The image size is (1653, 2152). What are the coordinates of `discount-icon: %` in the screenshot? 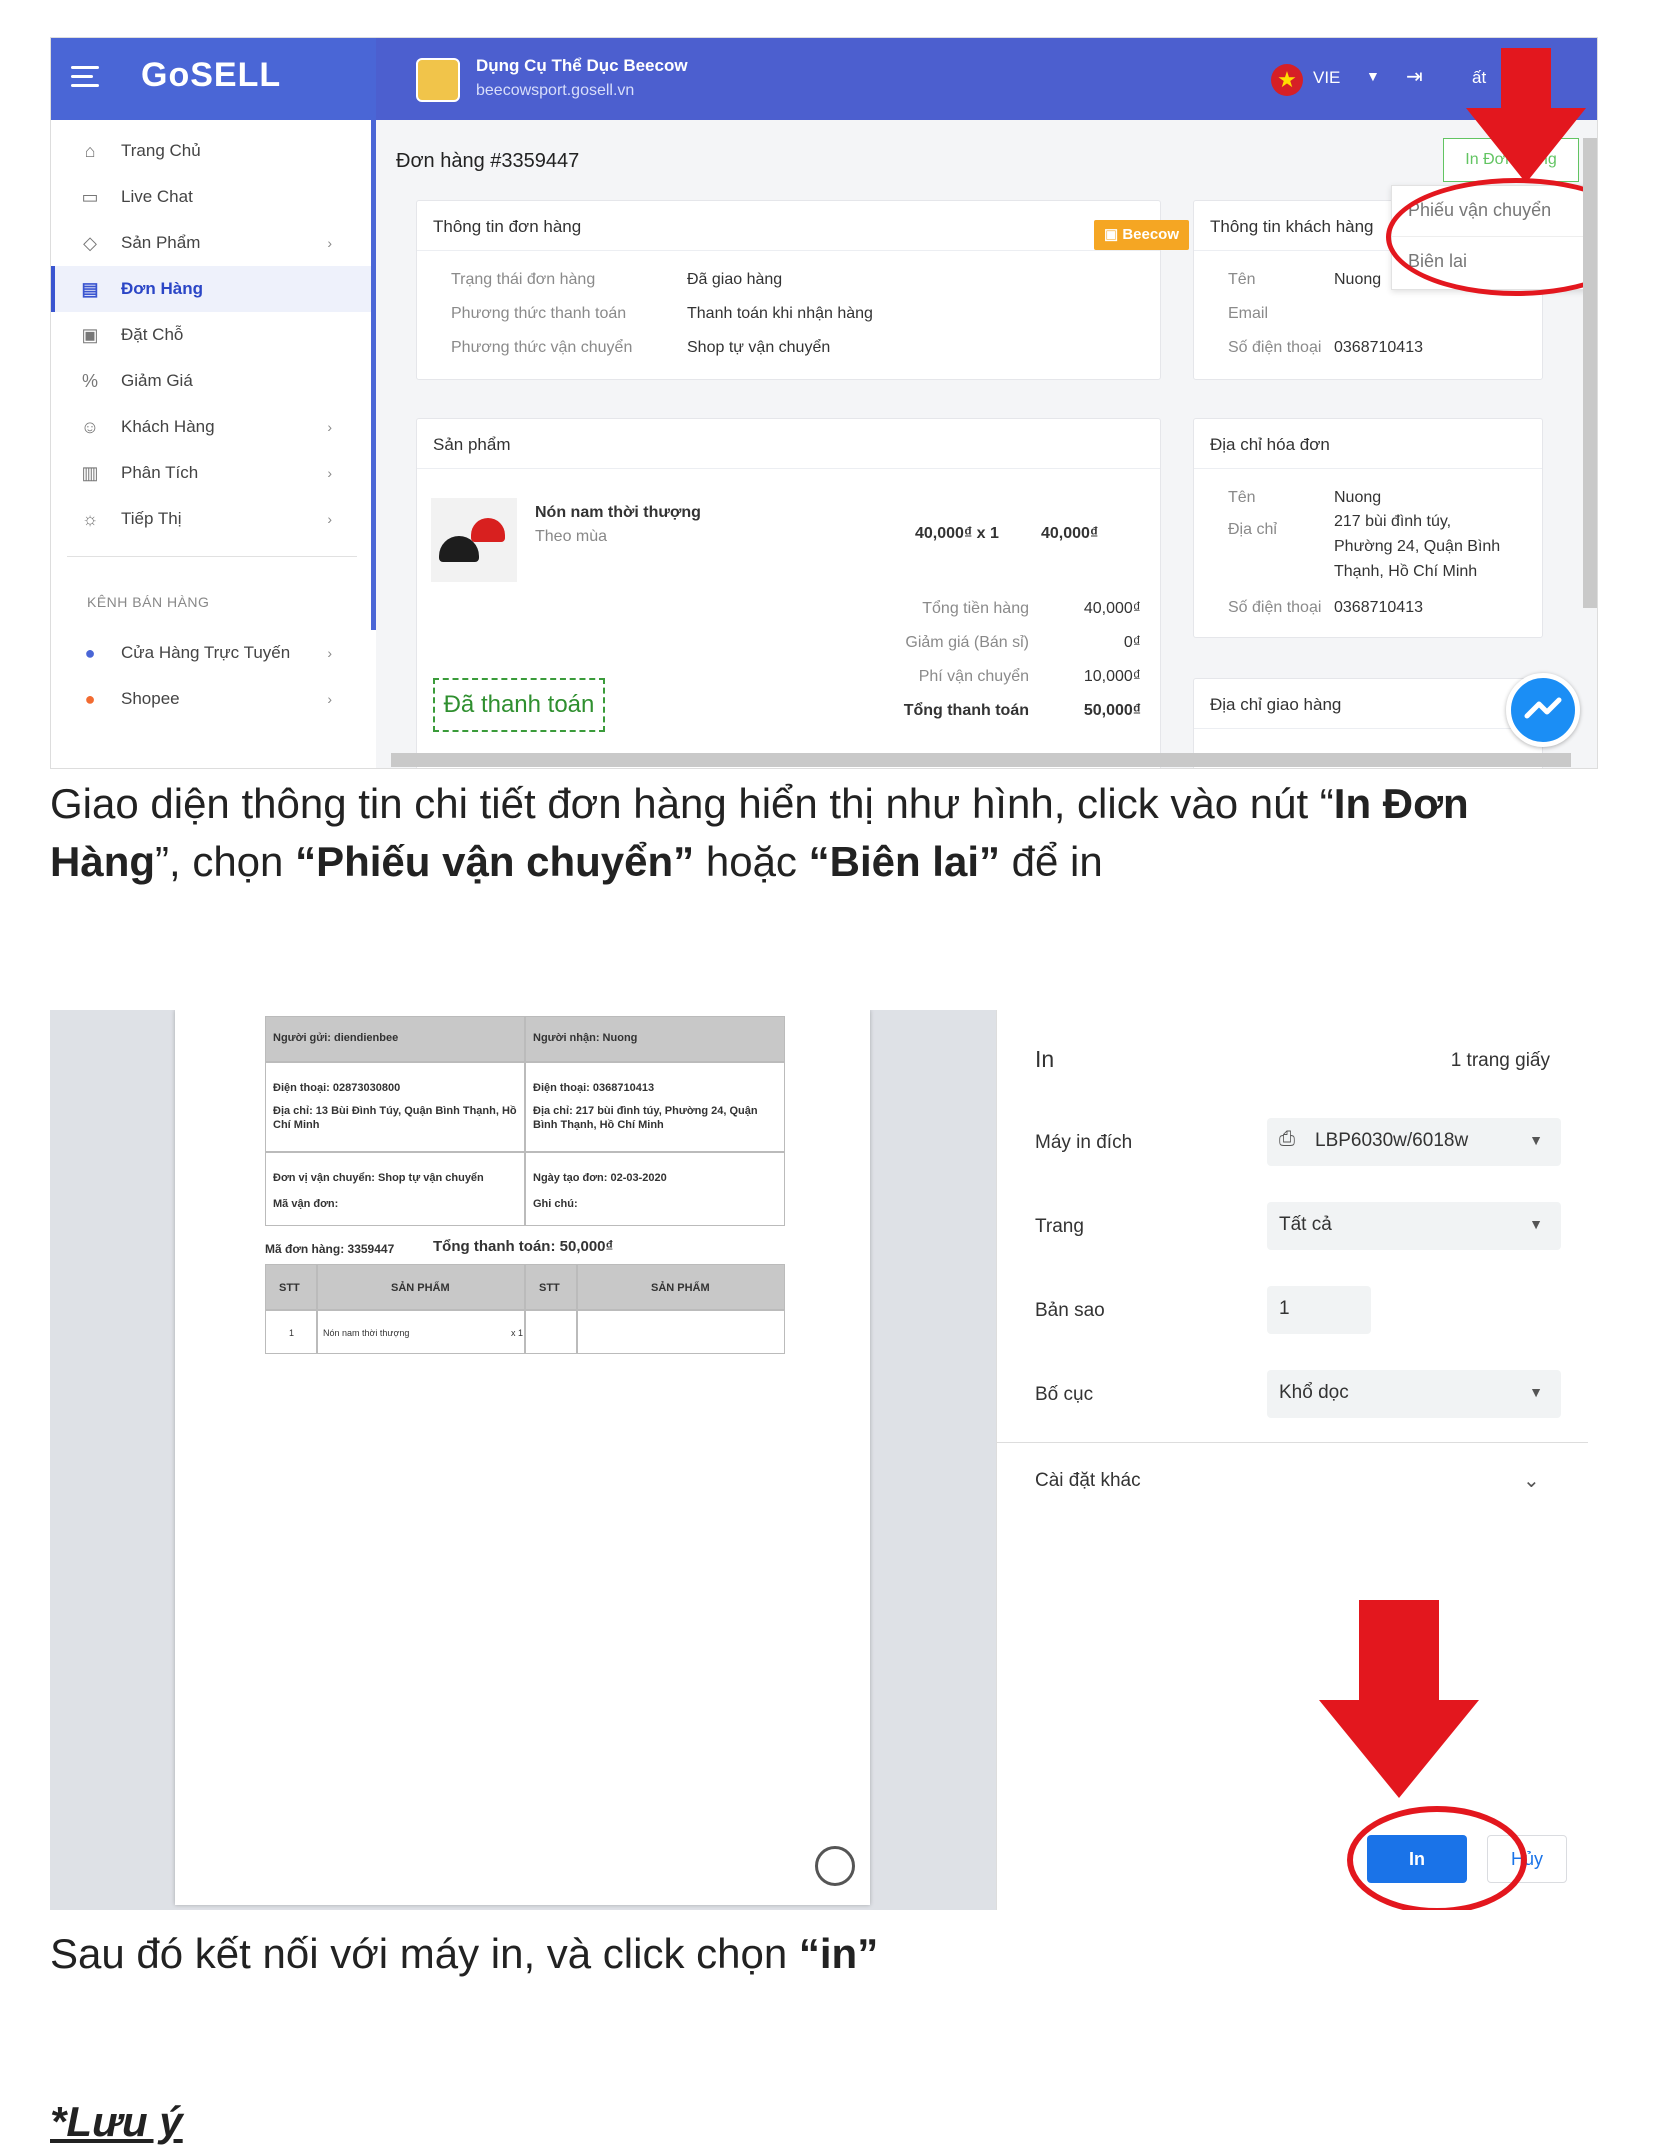 It's located at (89, 380).